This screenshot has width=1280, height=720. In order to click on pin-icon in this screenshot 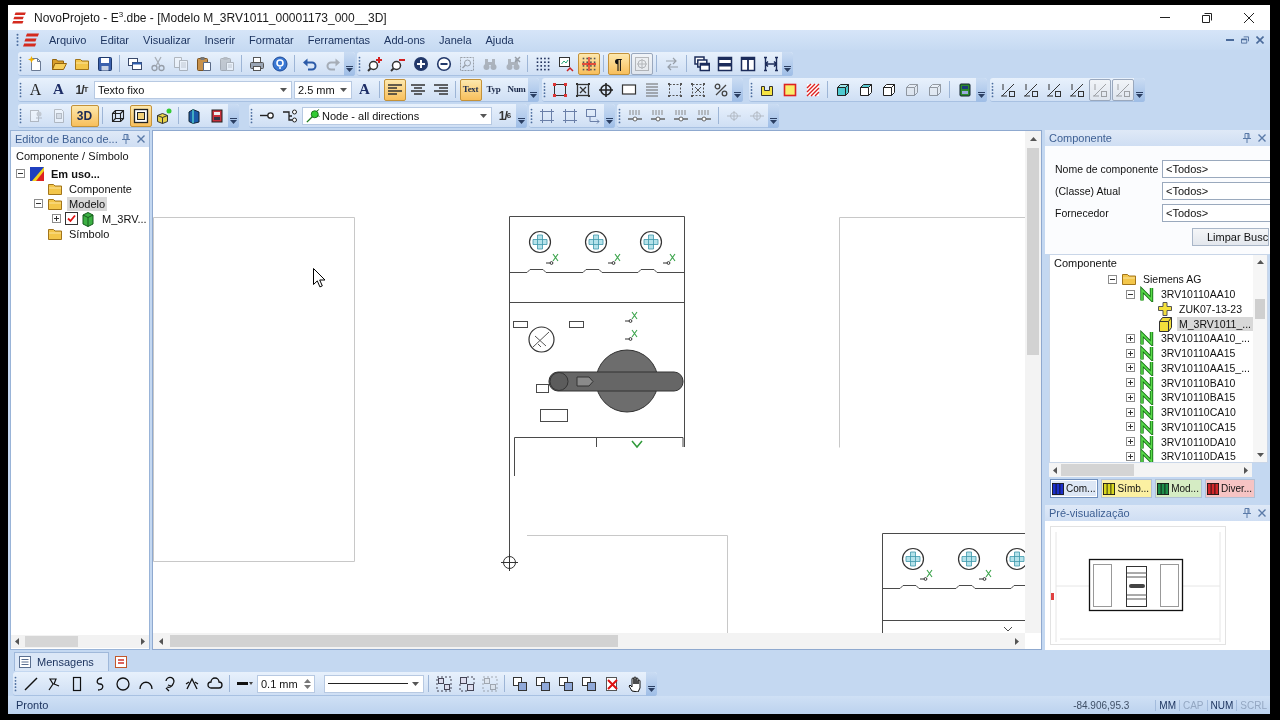, I will do `click(1247, 513)`.